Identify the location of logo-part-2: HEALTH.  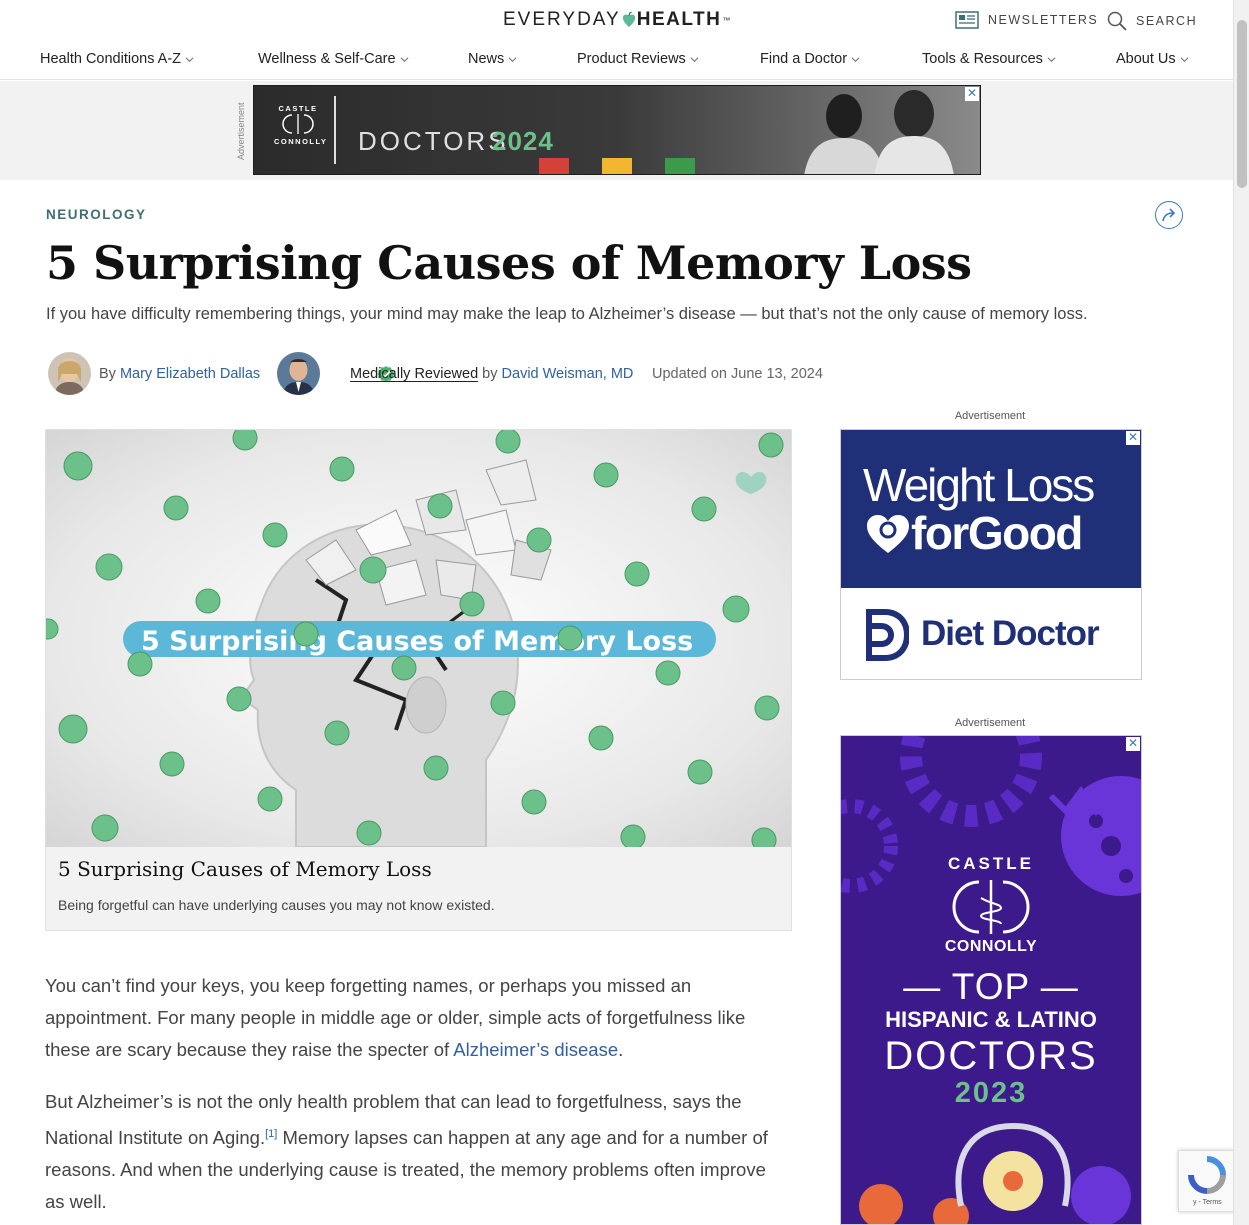
(679, 19).